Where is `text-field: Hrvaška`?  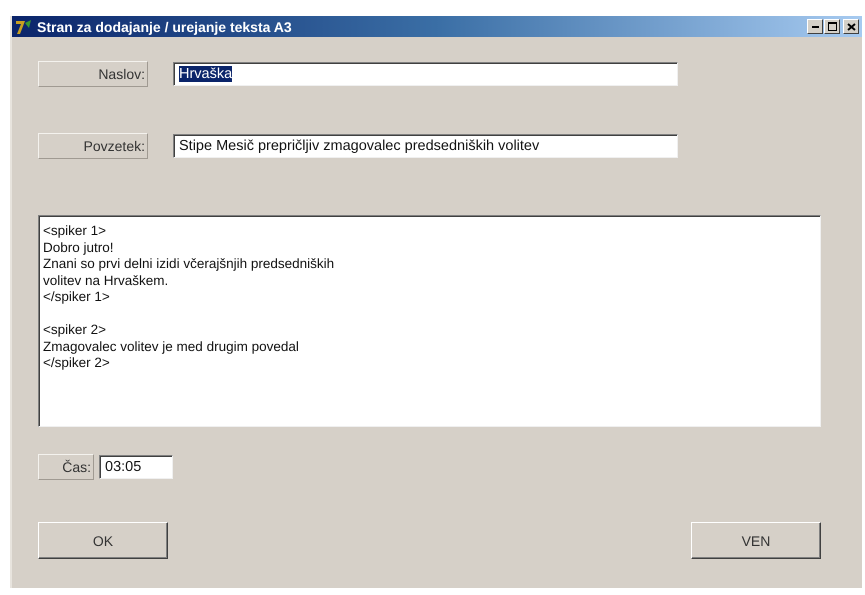
text-field: Hrvaška is located at coordinates (425, 74).